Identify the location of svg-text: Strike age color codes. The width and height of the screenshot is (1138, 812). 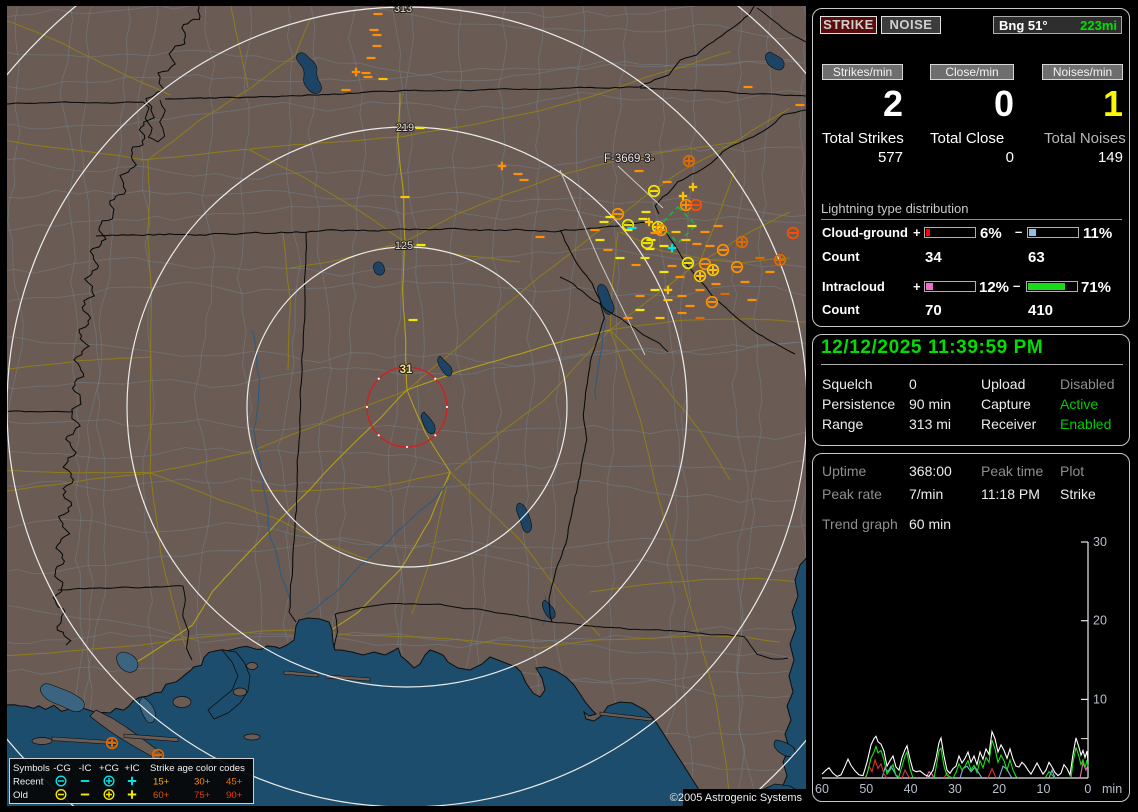
(197, 768).